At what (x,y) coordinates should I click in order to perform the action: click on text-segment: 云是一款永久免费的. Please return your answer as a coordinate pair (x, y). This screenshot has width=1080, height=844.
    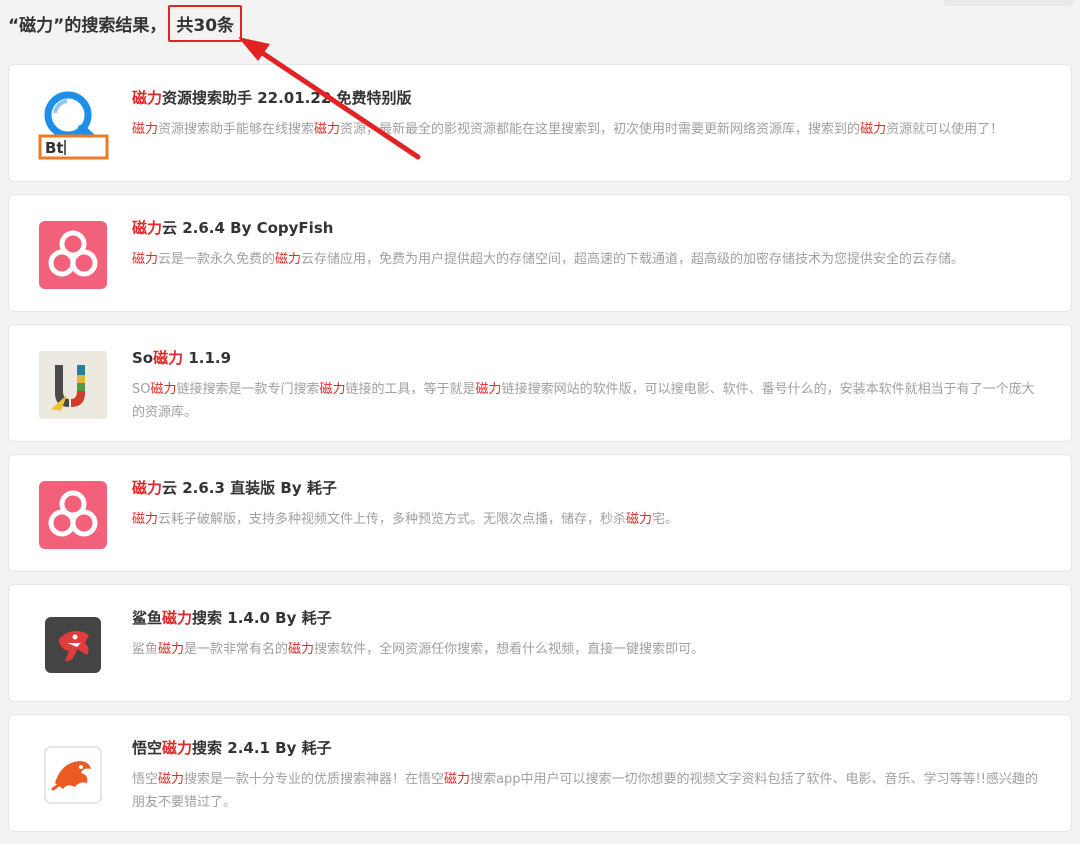
    Looking at the image, I should click on (217, 259).